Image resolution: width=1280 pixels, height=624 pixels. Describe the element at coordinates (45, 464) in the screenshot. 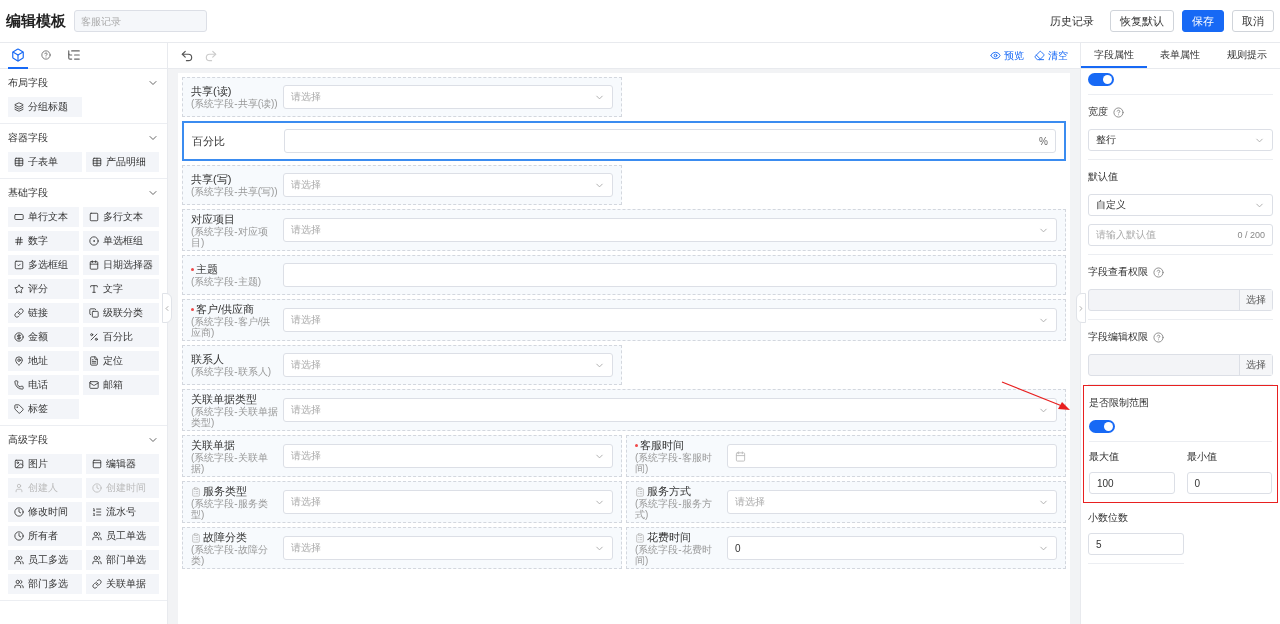

I see `field-type-item: 图片` at that location.